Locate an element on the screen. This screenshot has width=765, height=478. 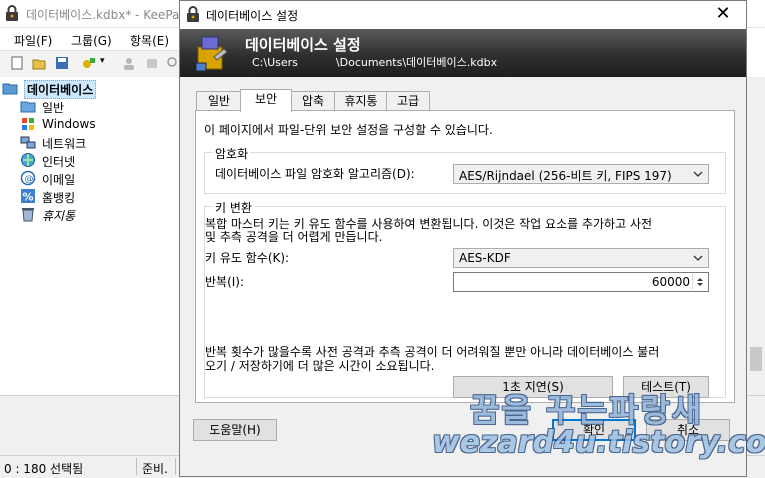
tree-item-label: 인터넷 is located at coordinates (59, 162).